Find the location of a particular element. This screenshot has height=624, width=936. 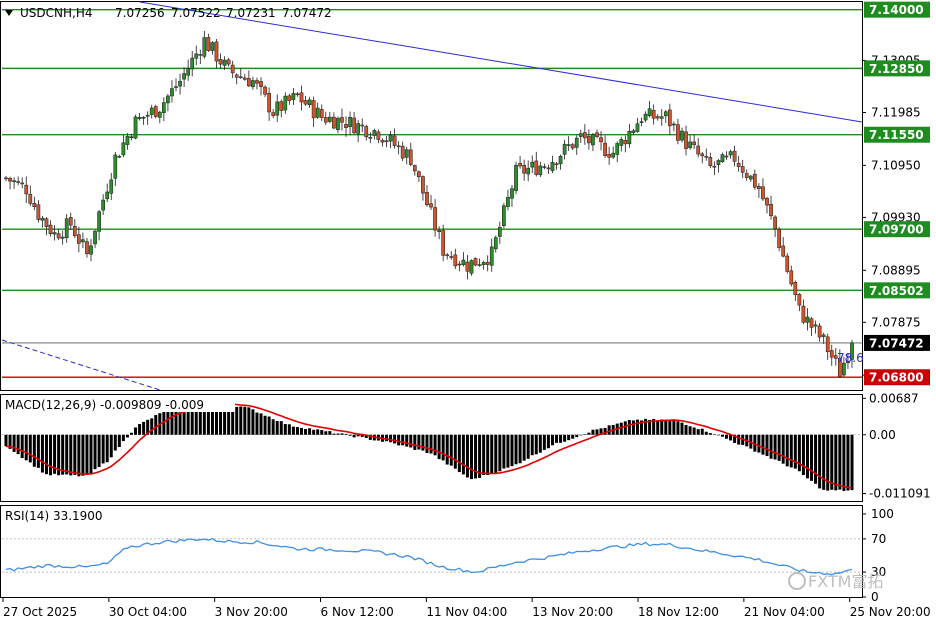

macd-tick-label: 0.00687 is located at coordinates (894, 398).